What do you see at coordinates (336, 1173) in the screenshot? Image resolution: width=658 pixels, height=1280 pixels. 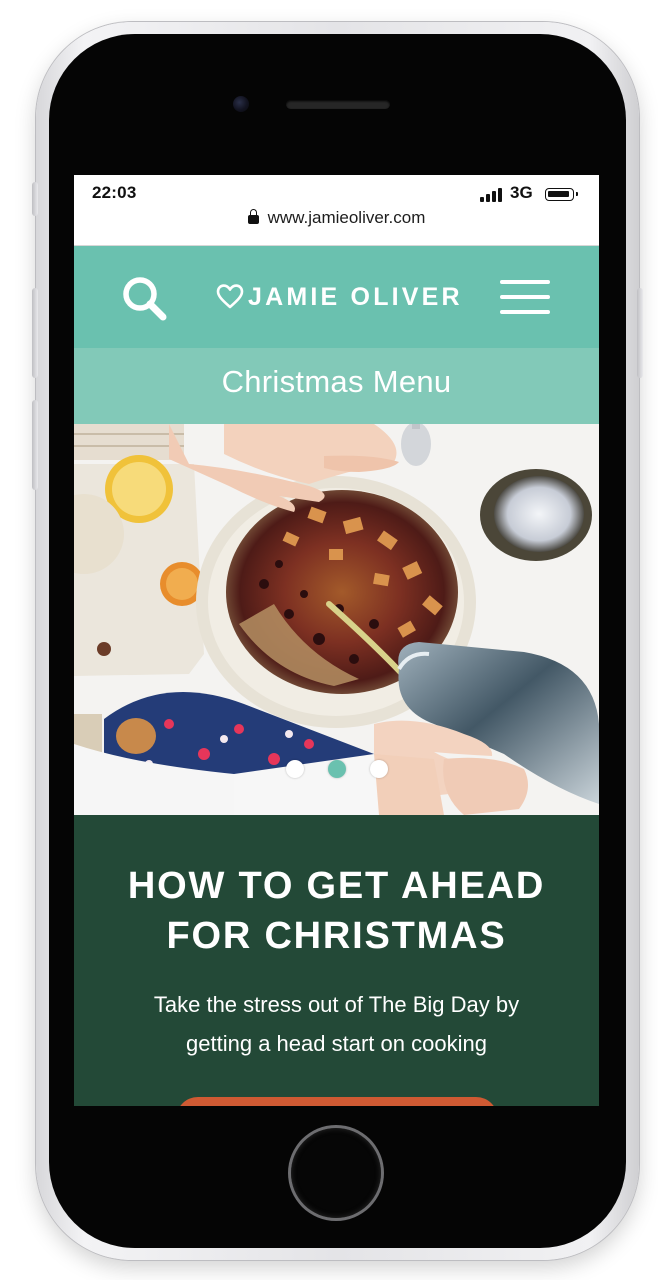 I see `home-button` at bounding box center [336, 1173].